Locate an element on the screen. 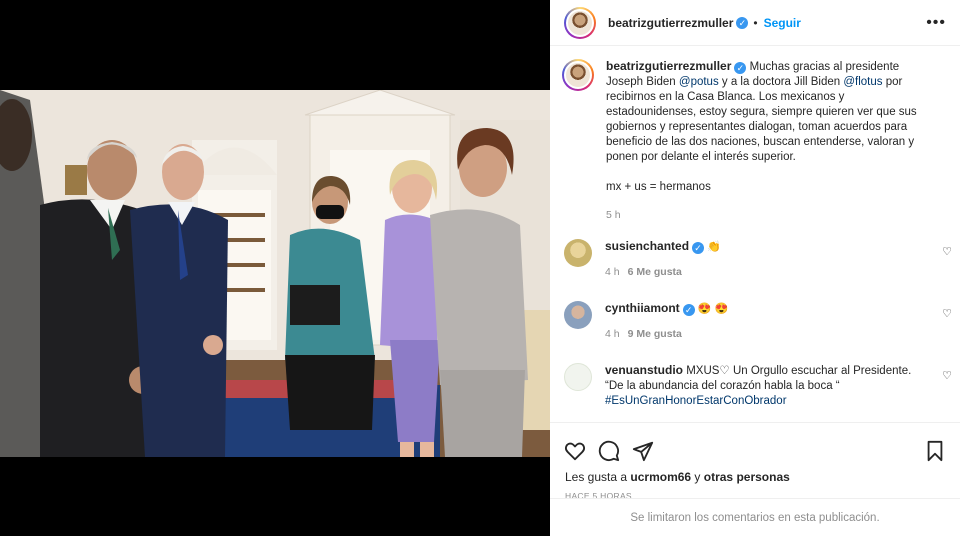 Image resolution: width=960 pixels, height=536 pixels. comment-text: 👏 is located at coordinates (714, 247).